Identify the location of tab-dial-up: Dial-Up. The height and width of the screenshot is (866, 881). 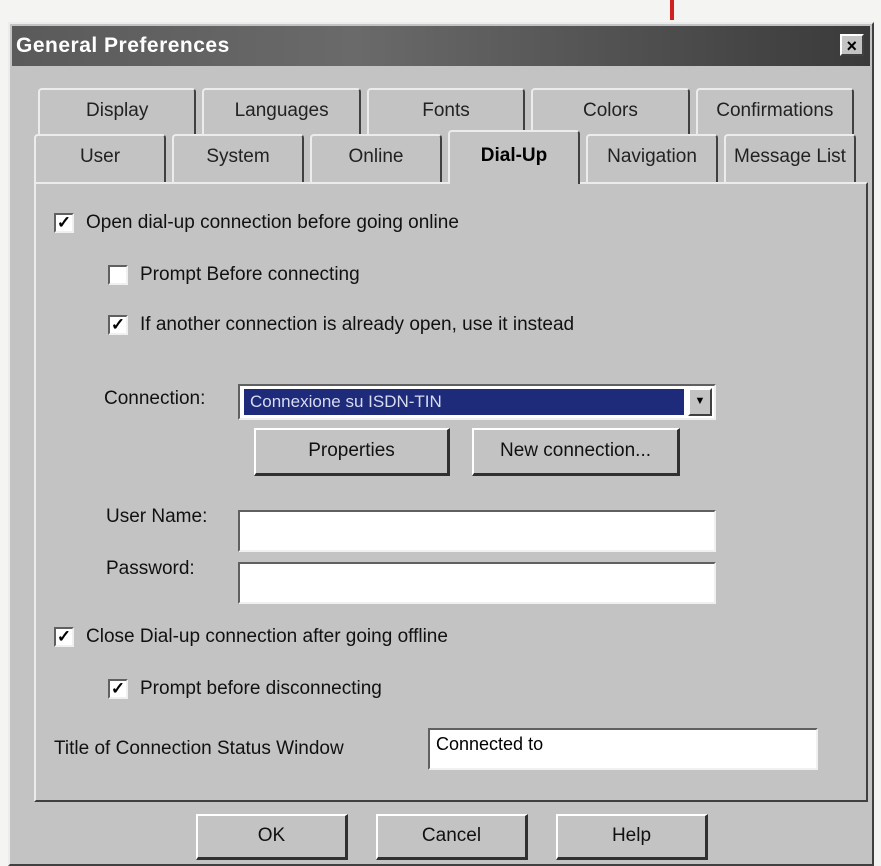
(514, 157).